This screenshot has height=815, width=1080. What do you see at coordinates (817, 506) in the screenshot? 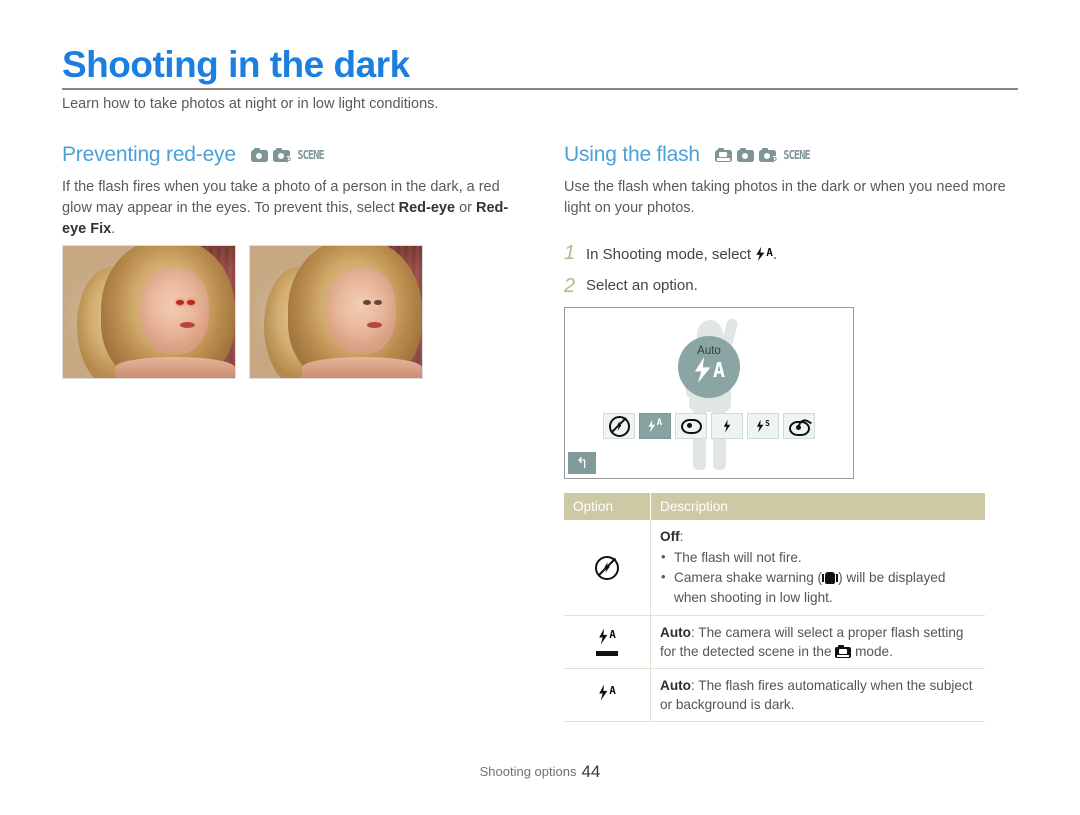
I see `table-header-description: Description` at bounding box center [817, 506].